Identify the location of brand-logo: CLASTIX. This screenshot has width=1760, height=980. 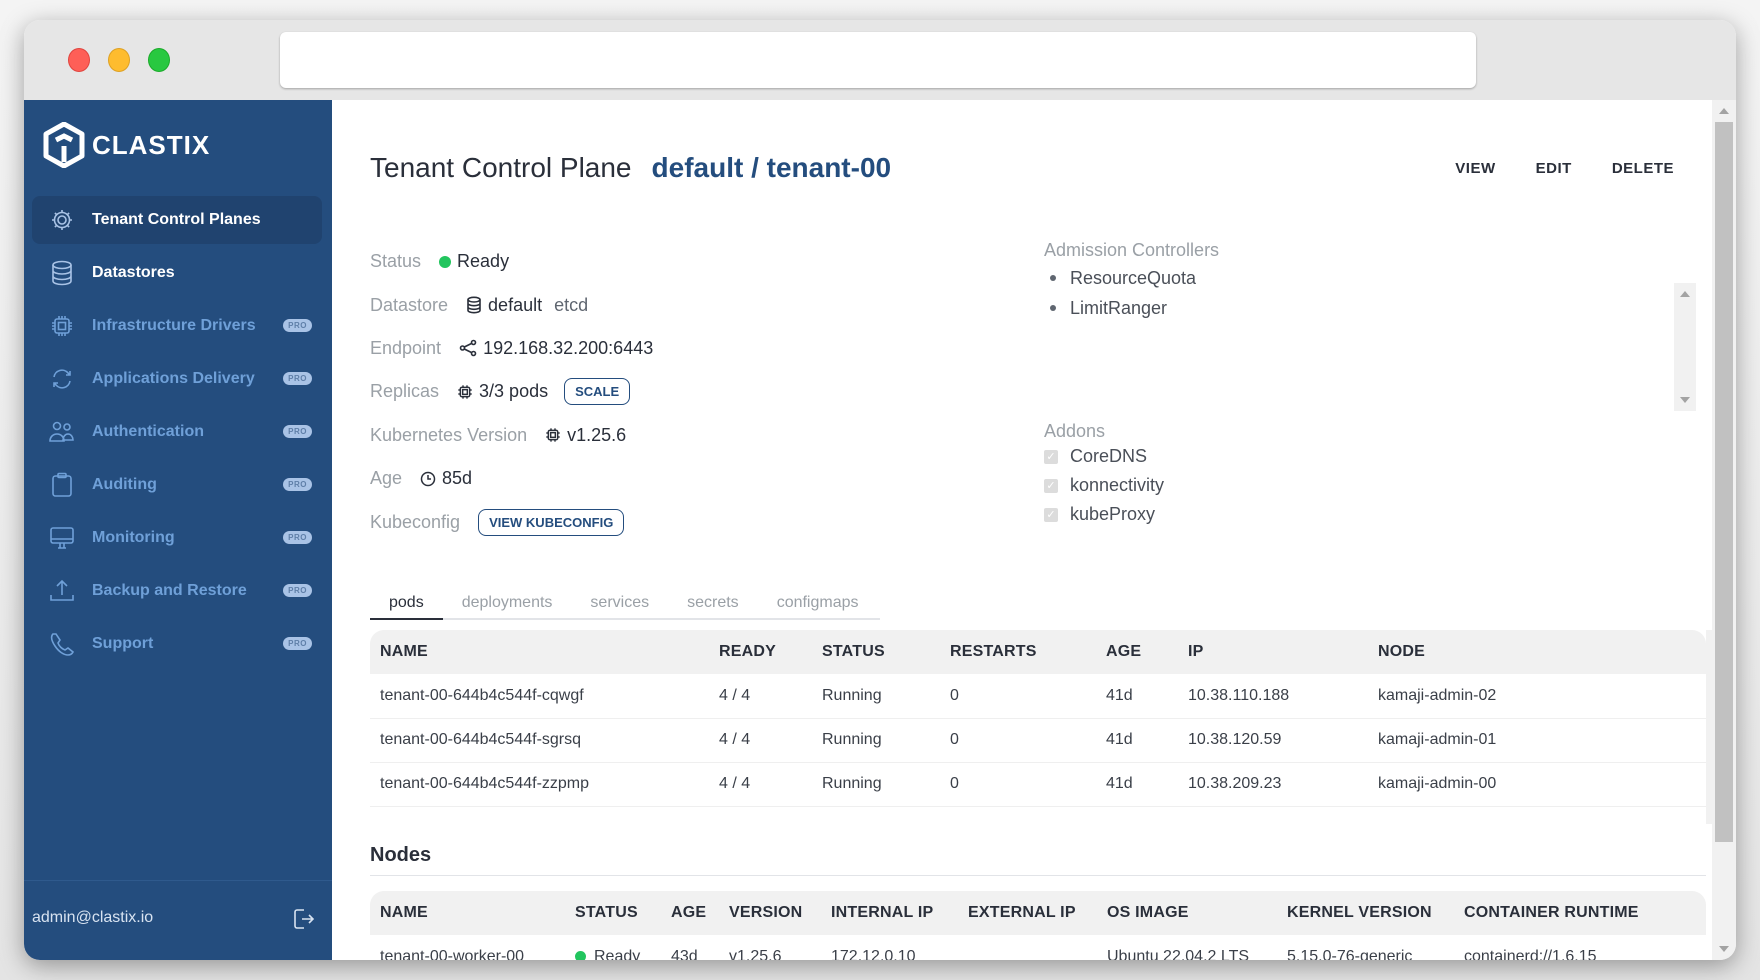
(126, 145).